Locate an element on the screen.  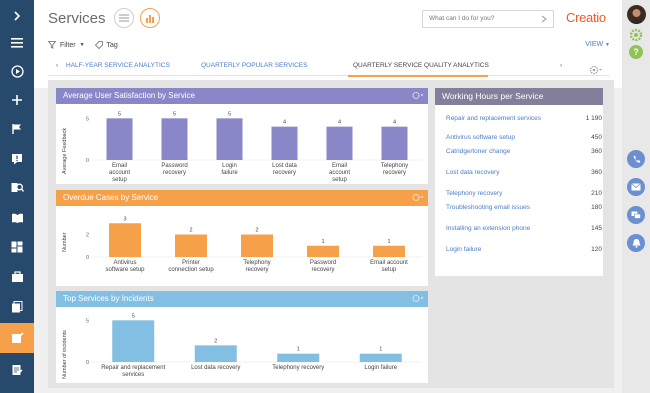
help-icon: ? is located at coordinates (636, 52).